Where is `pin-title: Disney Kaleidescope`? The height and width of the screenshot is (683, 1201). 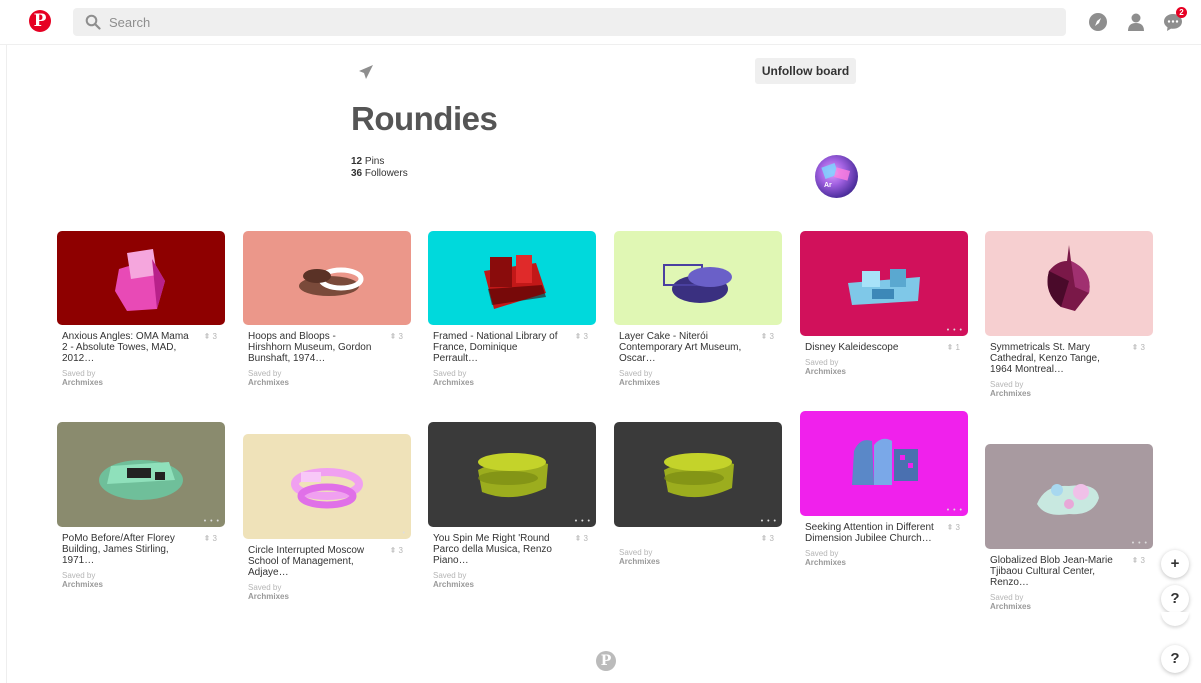 pin-title: Disney Kaleidescope is located at coordinates (852, 347).